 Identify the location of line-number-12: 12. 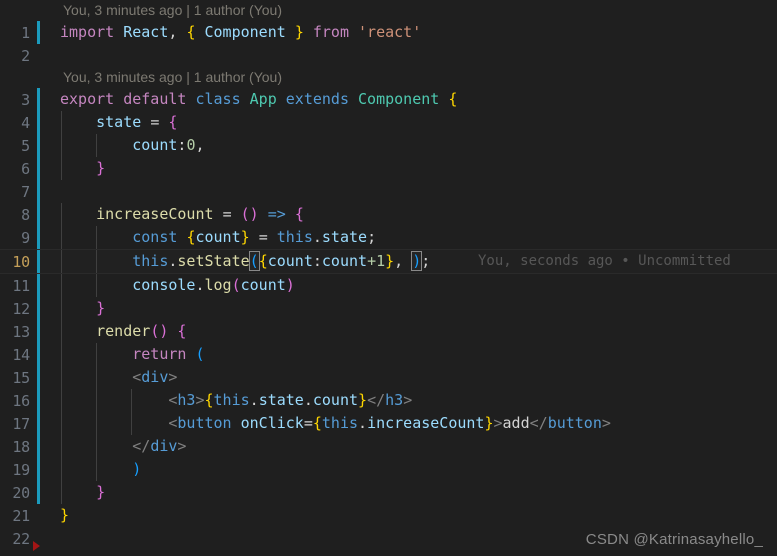
(18, 309).